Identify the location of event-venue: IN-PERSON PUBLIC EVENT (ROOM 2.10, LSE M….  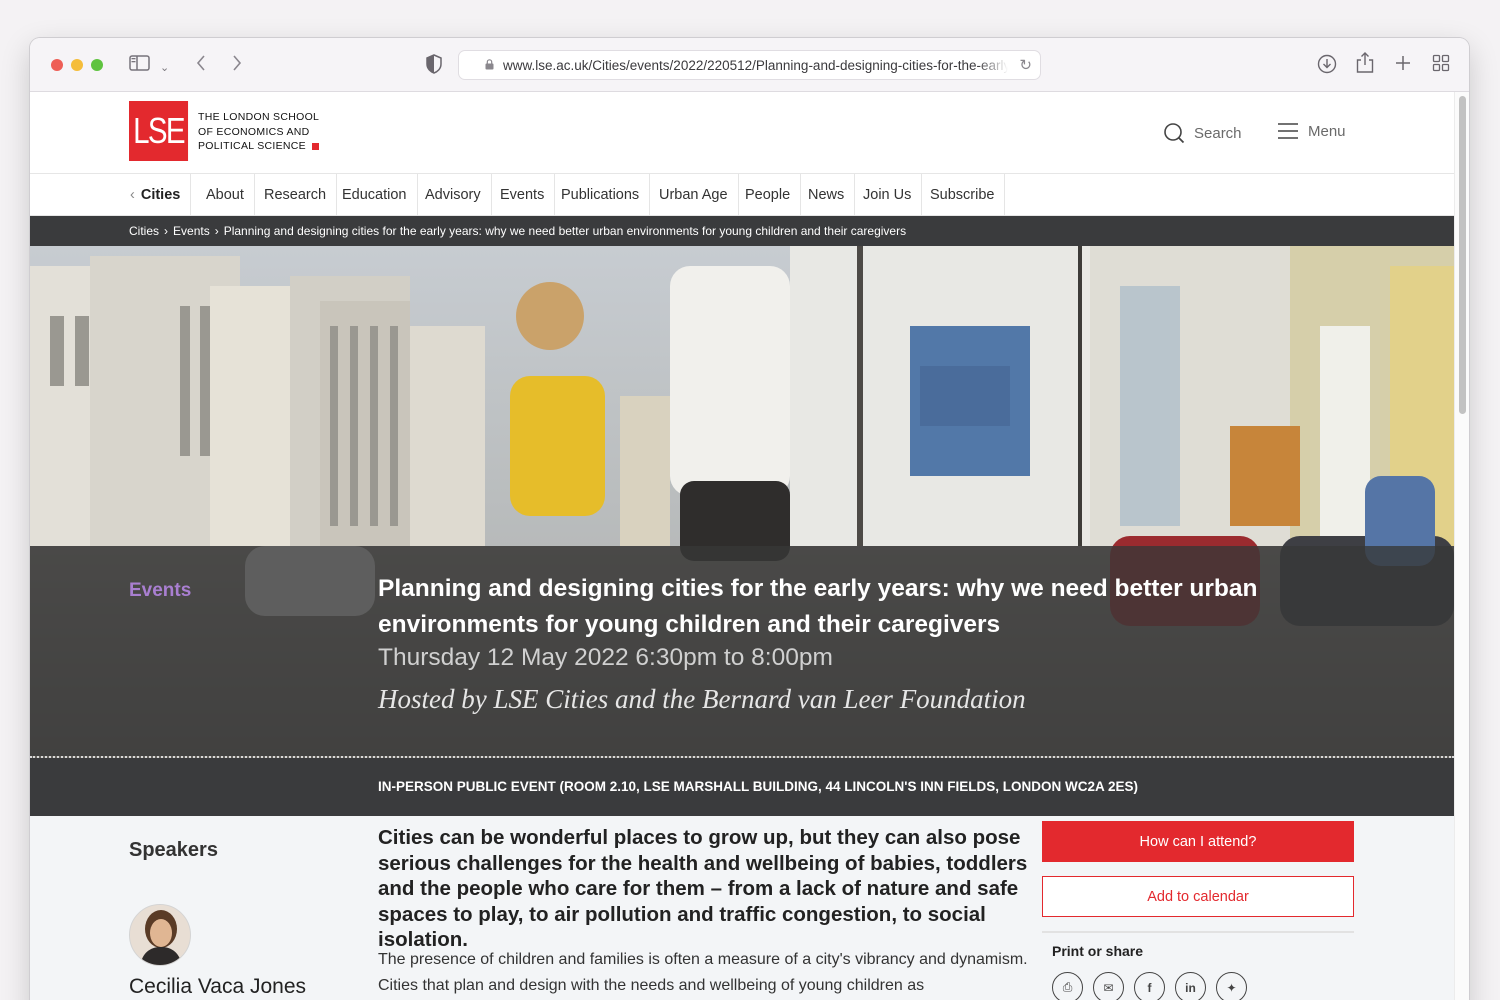
(758, 786).